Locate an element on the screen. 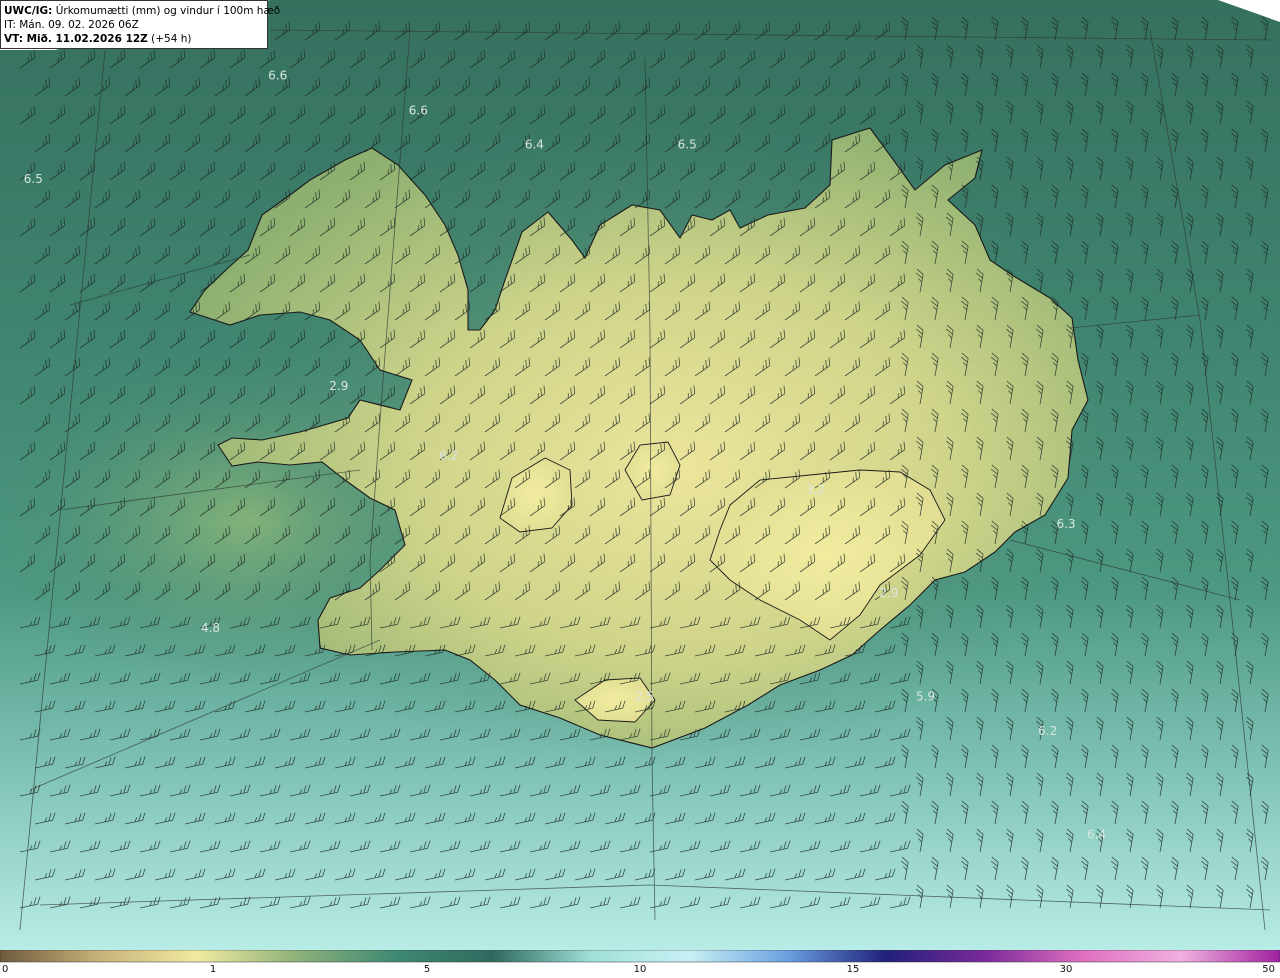  value-label-12: 6.3 is located at coordinates (1066, 524).